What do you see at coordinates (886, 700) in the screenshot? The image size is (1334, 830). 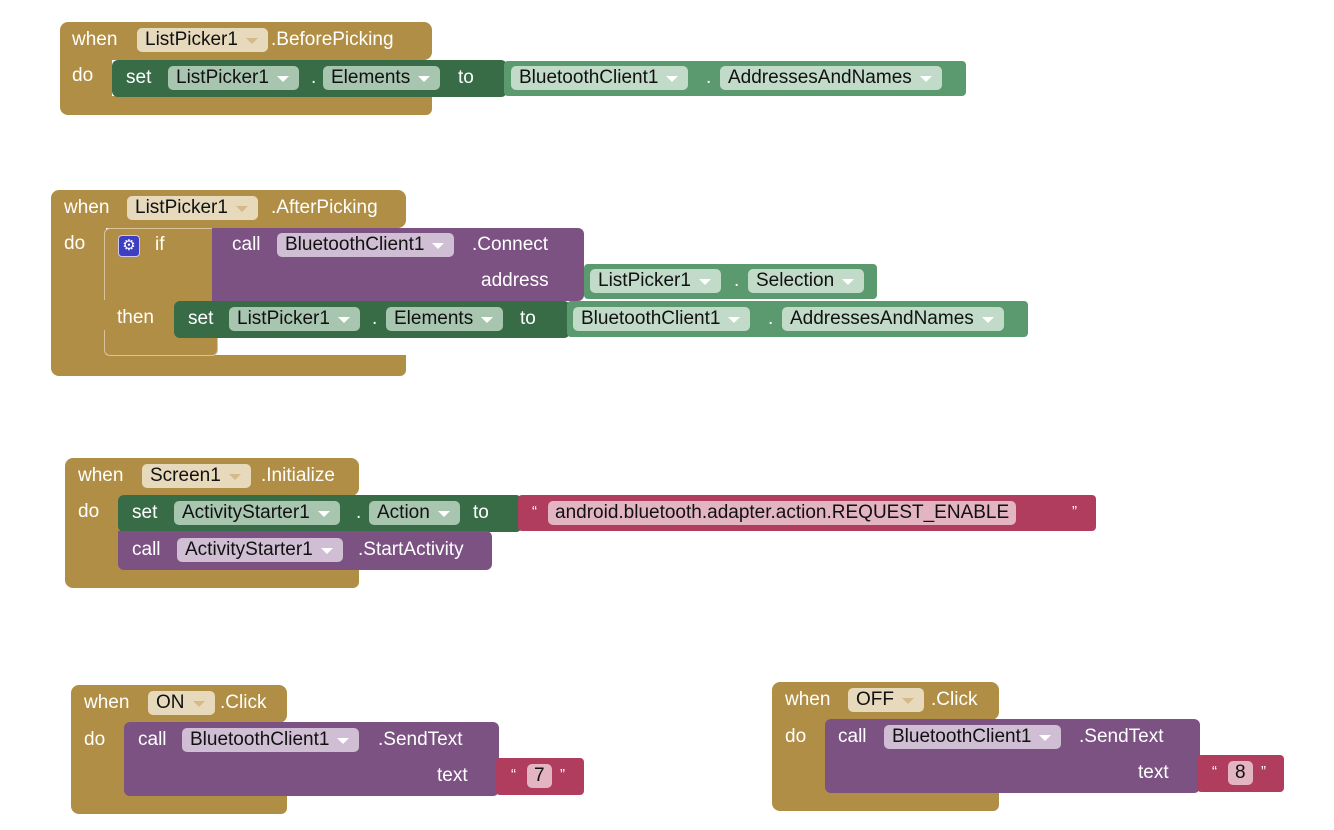 I see `component-dropdown: OFF` at bounding box center [886, 700].